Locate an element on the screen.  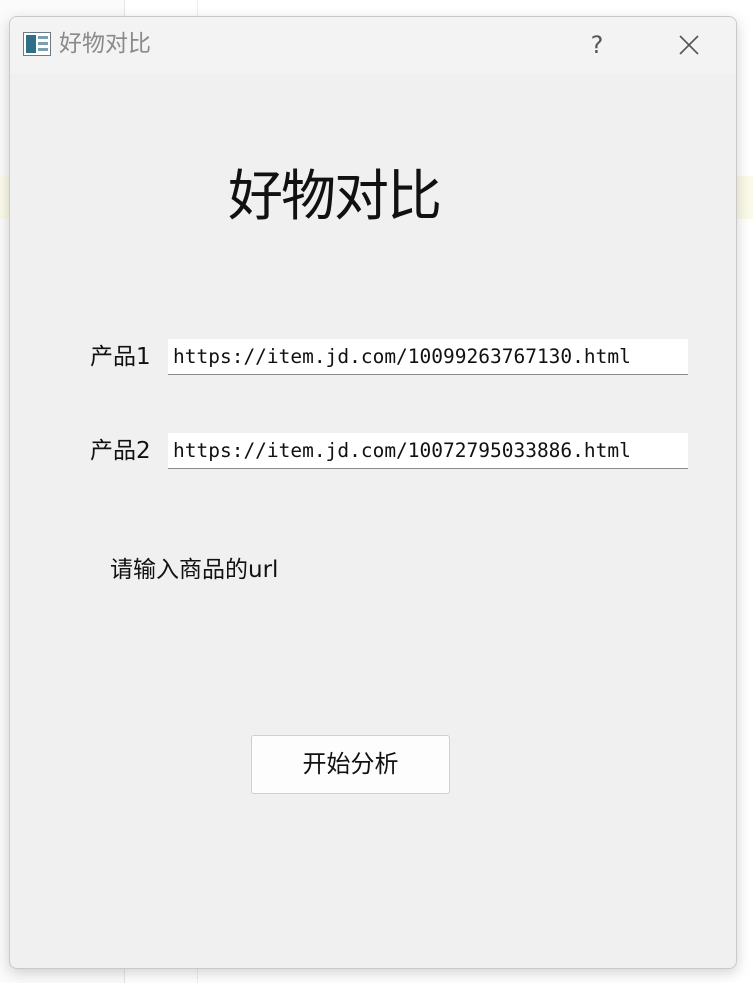
title-bar: 好物对比 ? is located at coordinates (373, 45).